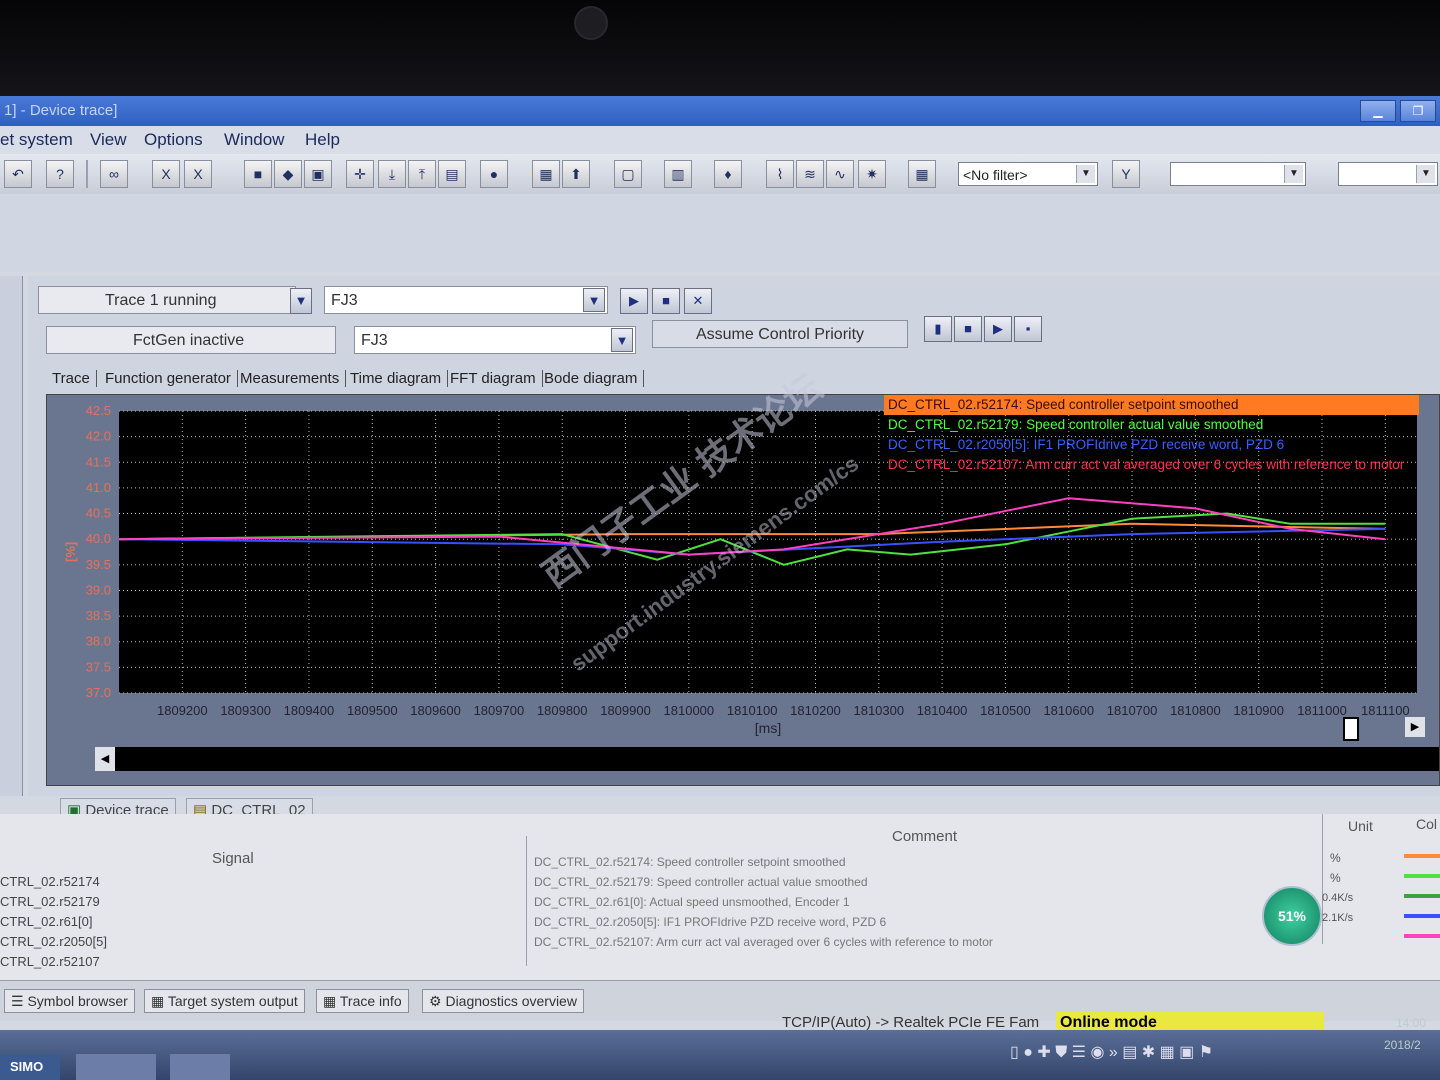 Image resolution: width=1440 pixels, height=1080 pixels. Describe the element at coordinates (526, 901) in the screenshot. I see `column-divider` at that location.